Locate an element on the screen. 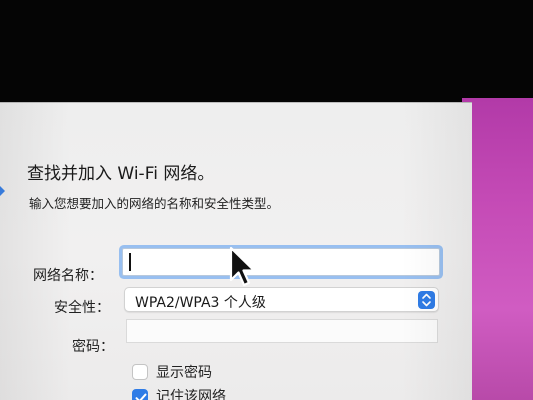 The width and height of the screenshot is (533, 400). password-label: 密码： is located at coordinates (93, 347).